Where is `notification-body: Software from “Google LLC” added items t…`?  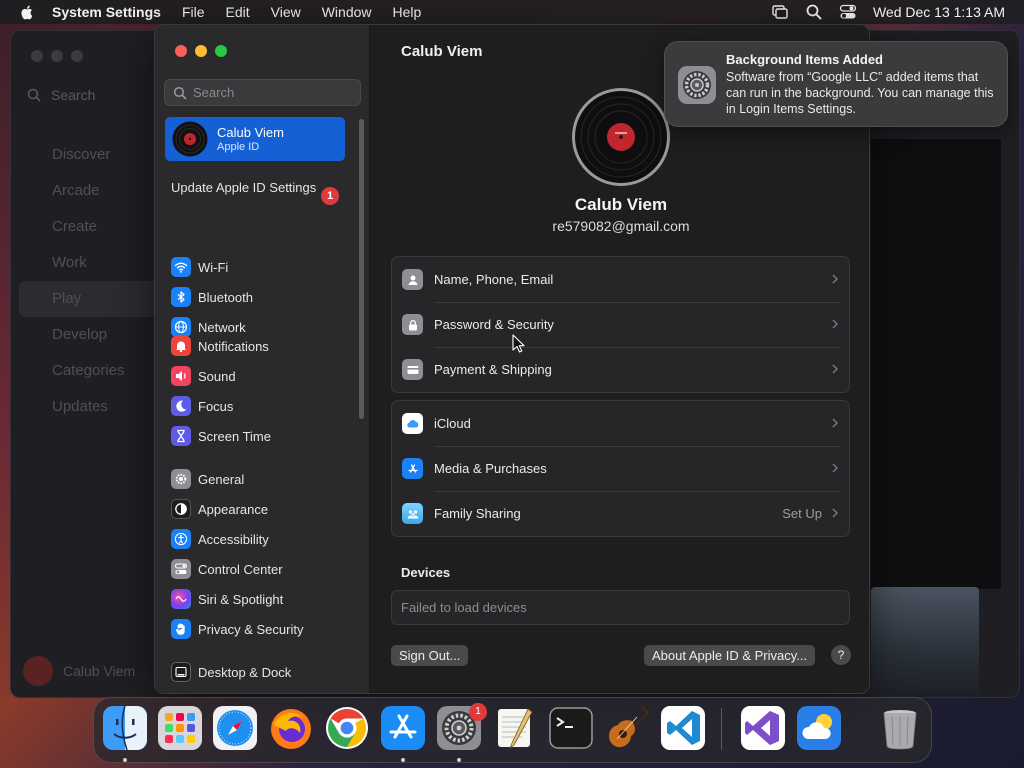 notification-body: Software from “Google LLC” added items t… is located at coordinates (860, 93).